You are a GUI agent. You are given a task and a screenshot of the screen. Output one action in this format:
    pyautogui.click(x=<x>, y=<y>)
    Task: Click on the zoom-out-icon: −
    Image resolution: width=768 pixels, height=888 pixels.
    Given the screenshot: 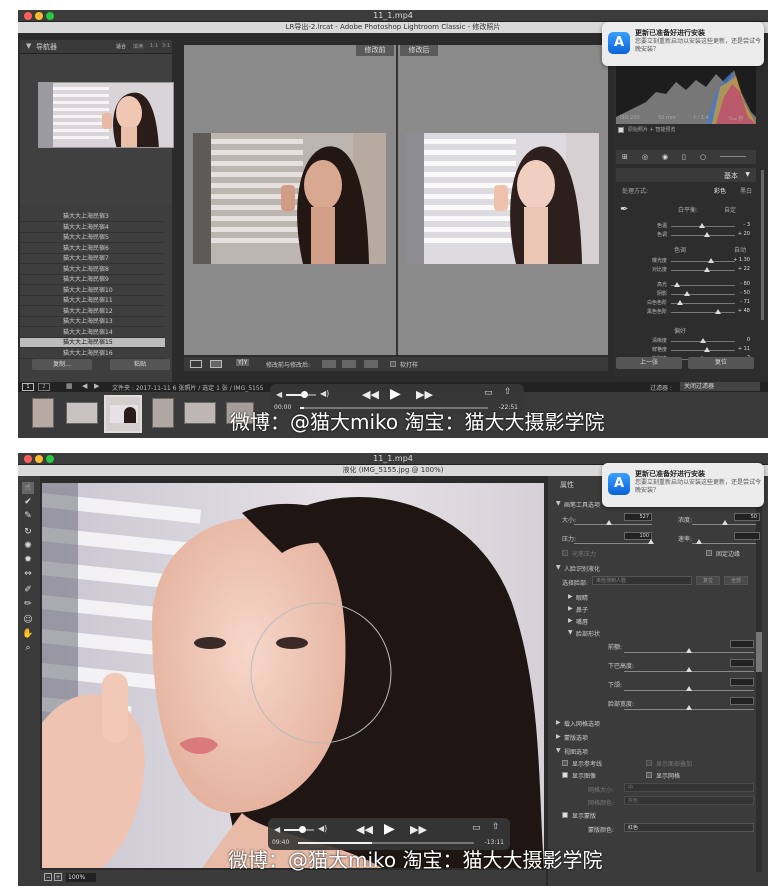 What is the action you would take?
    pyautogui.click(x=48, y=877)
    